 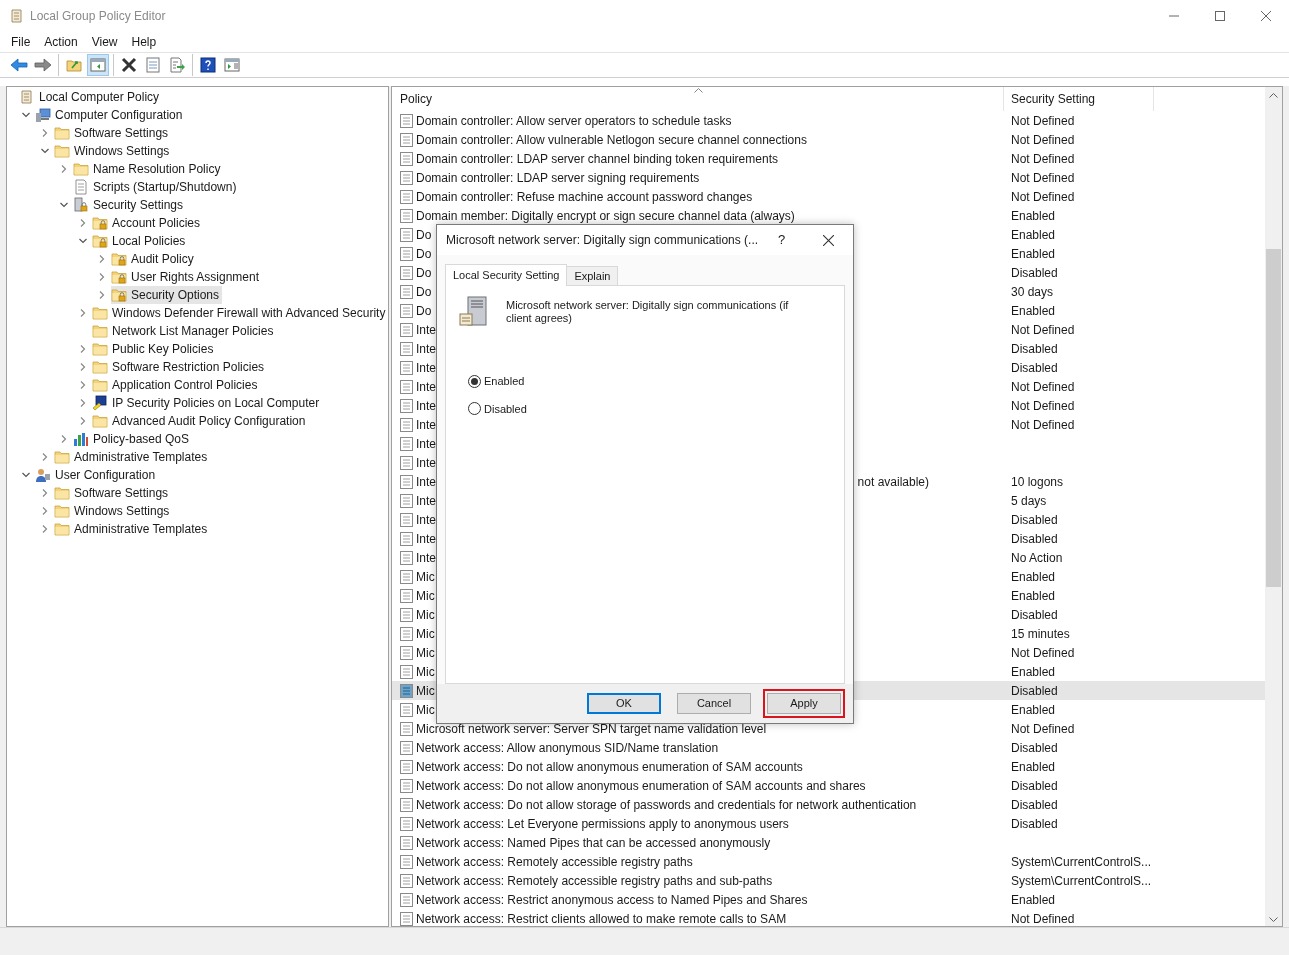 What do you see at coordinates (611, 140) in the screenshot?
I see `table-cell-text: Domain controller: Allow vulnerable Netlogon secure channel connections` at bounding box center [611, 140].